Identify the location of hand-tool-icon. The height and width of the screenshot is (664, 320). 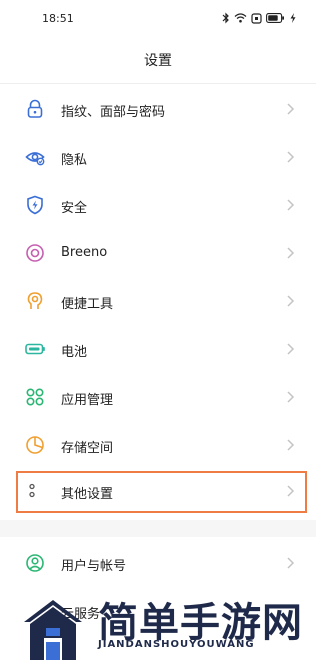
(35, 300).